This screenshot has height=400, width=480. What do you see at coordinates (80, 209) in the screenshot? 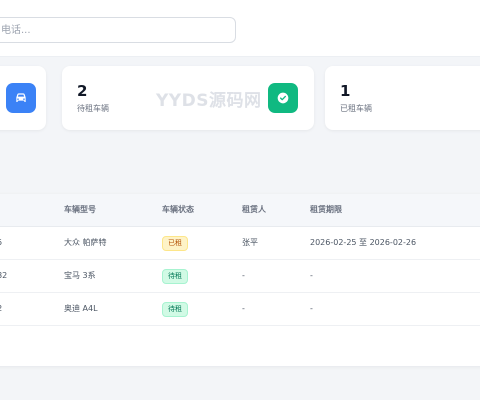
I see `column-header-model: 车辆型号` at bounding box center [80, 209].